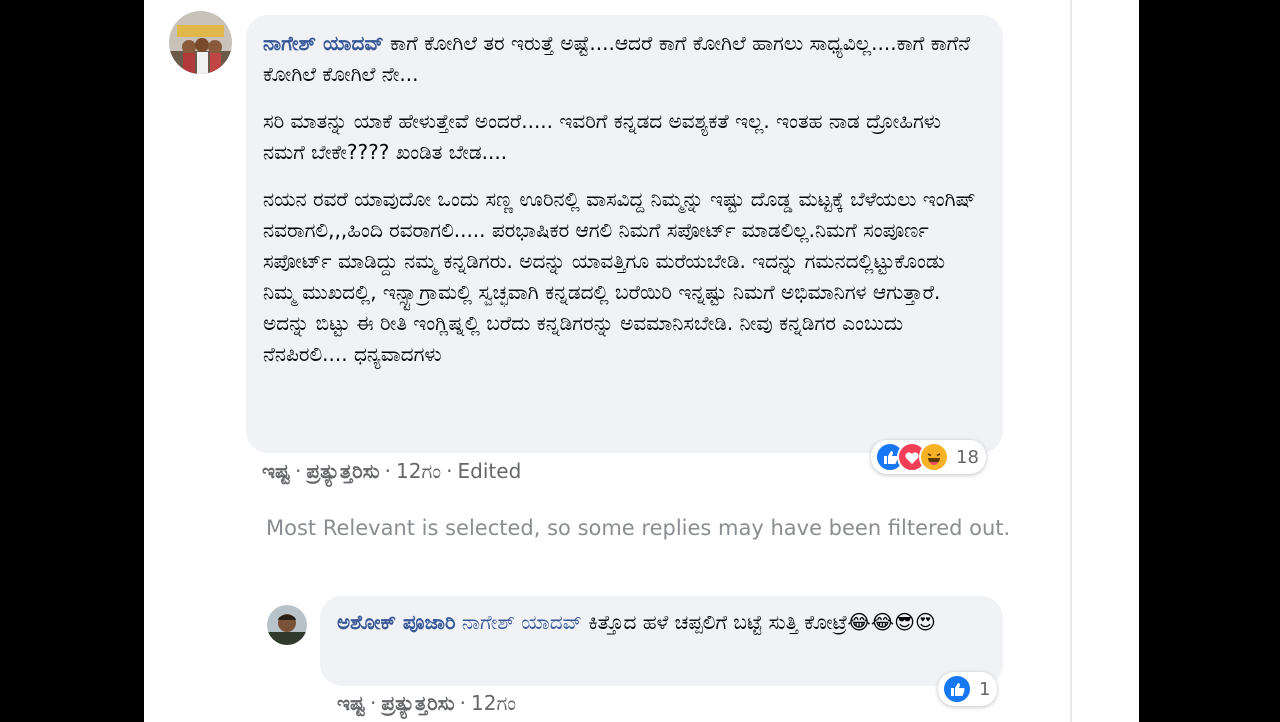 Image resolution: width=1280 pixels, height=722 pixels. Describe the element at coordinates (200, 42) in the screenshot. I see `commenter-avatar` at that location.